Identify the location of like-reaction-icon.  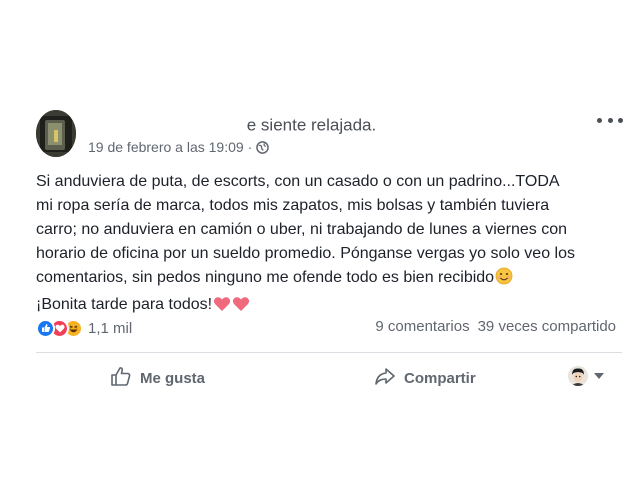
(45, 328).